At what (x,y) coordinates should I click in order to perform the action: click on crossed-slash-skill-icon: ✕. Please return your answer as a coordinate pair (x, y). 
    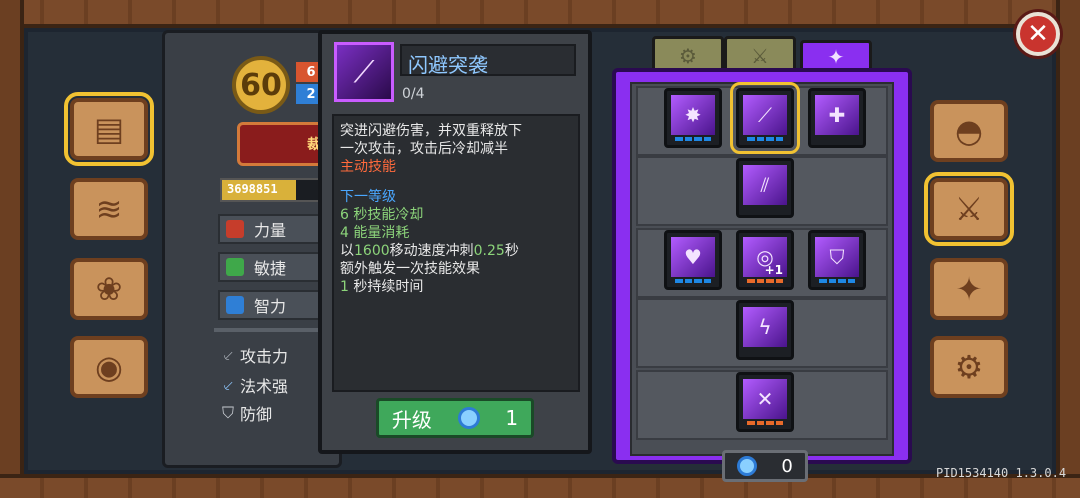
    Looking at the image, I should click on (765, 399).